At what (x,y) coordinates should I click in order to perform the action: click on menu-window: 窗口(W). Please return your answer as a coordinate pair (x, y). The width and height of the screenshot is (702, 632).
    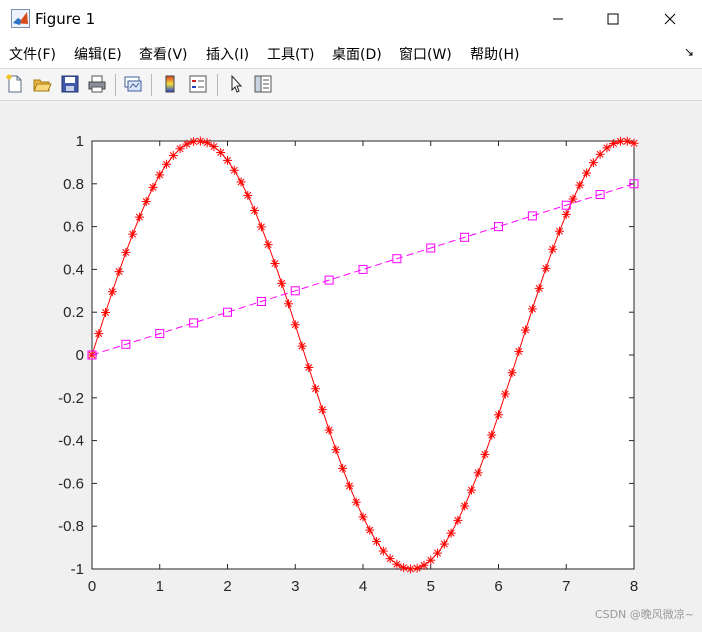
    Looking at the image, I should click on (425, 54).